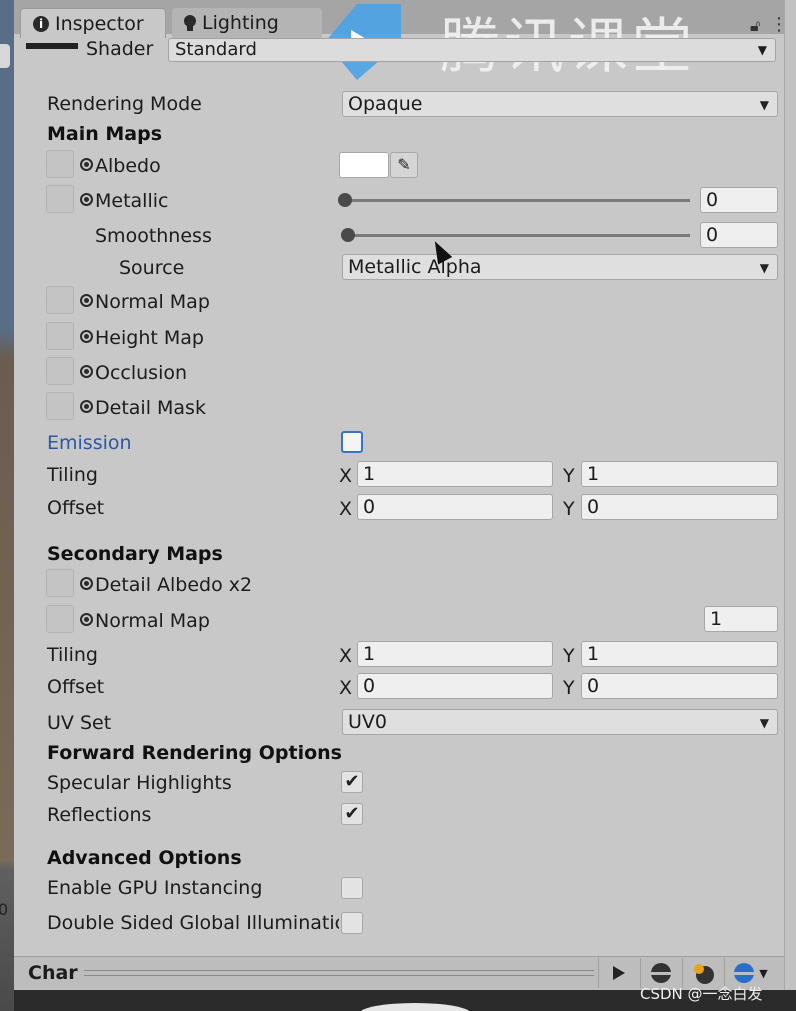 The width and height of the screenshot is (796, 1011). Describe the element at coordinates (346, 688) in the screenshot. I see `secondary-offset-x-axis-label: X` at that location.